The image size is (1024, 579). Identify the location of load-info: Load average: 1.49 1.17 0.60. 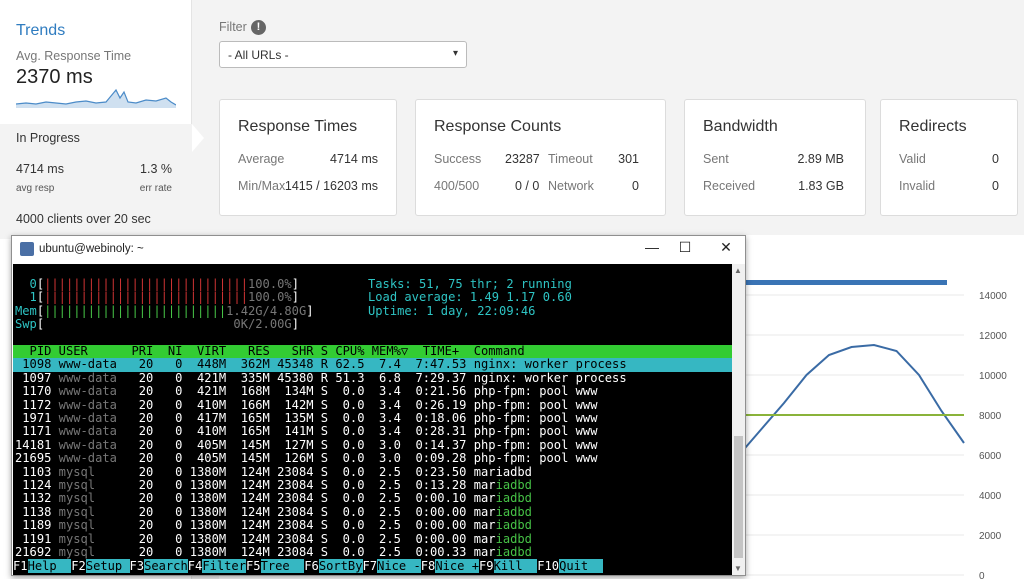
(470, 297).